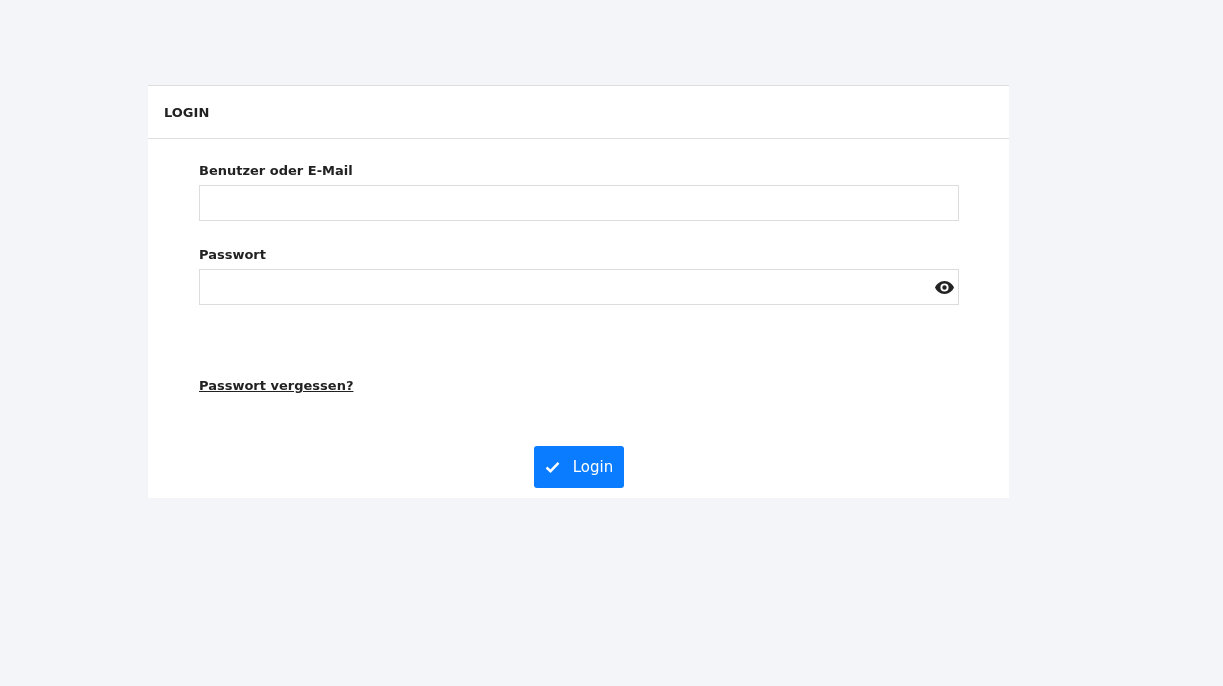 The height and width of the screenshot is (686, 1223). Describe the element at coordinates (233, 254) in the screenshot. I see `field-label: Passwort` at that location.